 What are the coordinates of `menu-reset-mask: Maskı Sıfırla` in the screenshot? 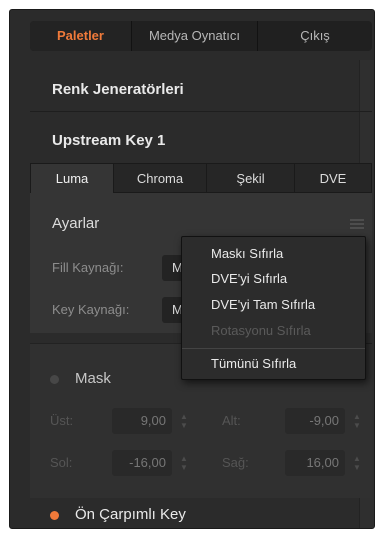 It's located at (247, 253).